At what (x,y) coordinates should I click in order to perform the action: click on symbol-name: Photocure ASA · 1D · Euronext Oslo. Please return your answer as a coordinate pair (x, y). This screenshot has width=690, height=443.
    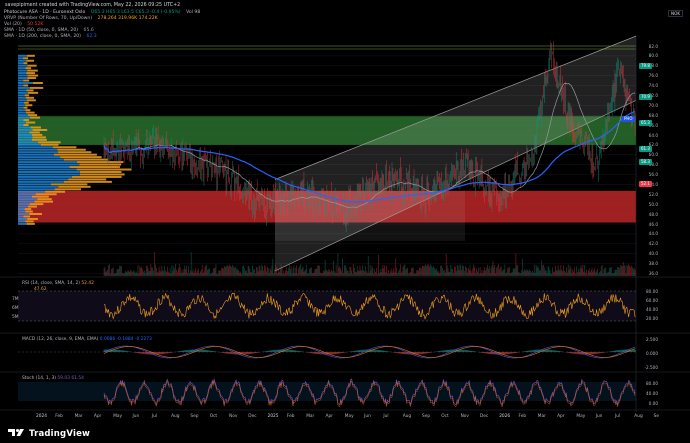
    Looking at the image, I should click on (45, 12).